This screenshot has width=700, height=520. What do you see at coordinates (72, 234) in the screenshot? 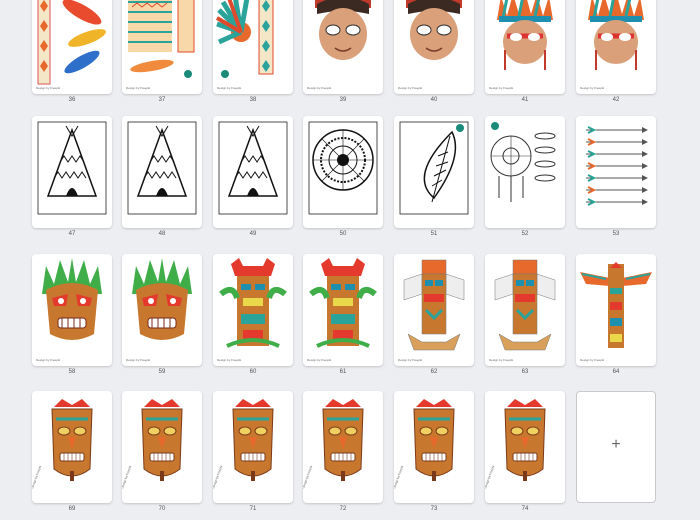
I see `page-number: 47` at bounding box center [72, 234].